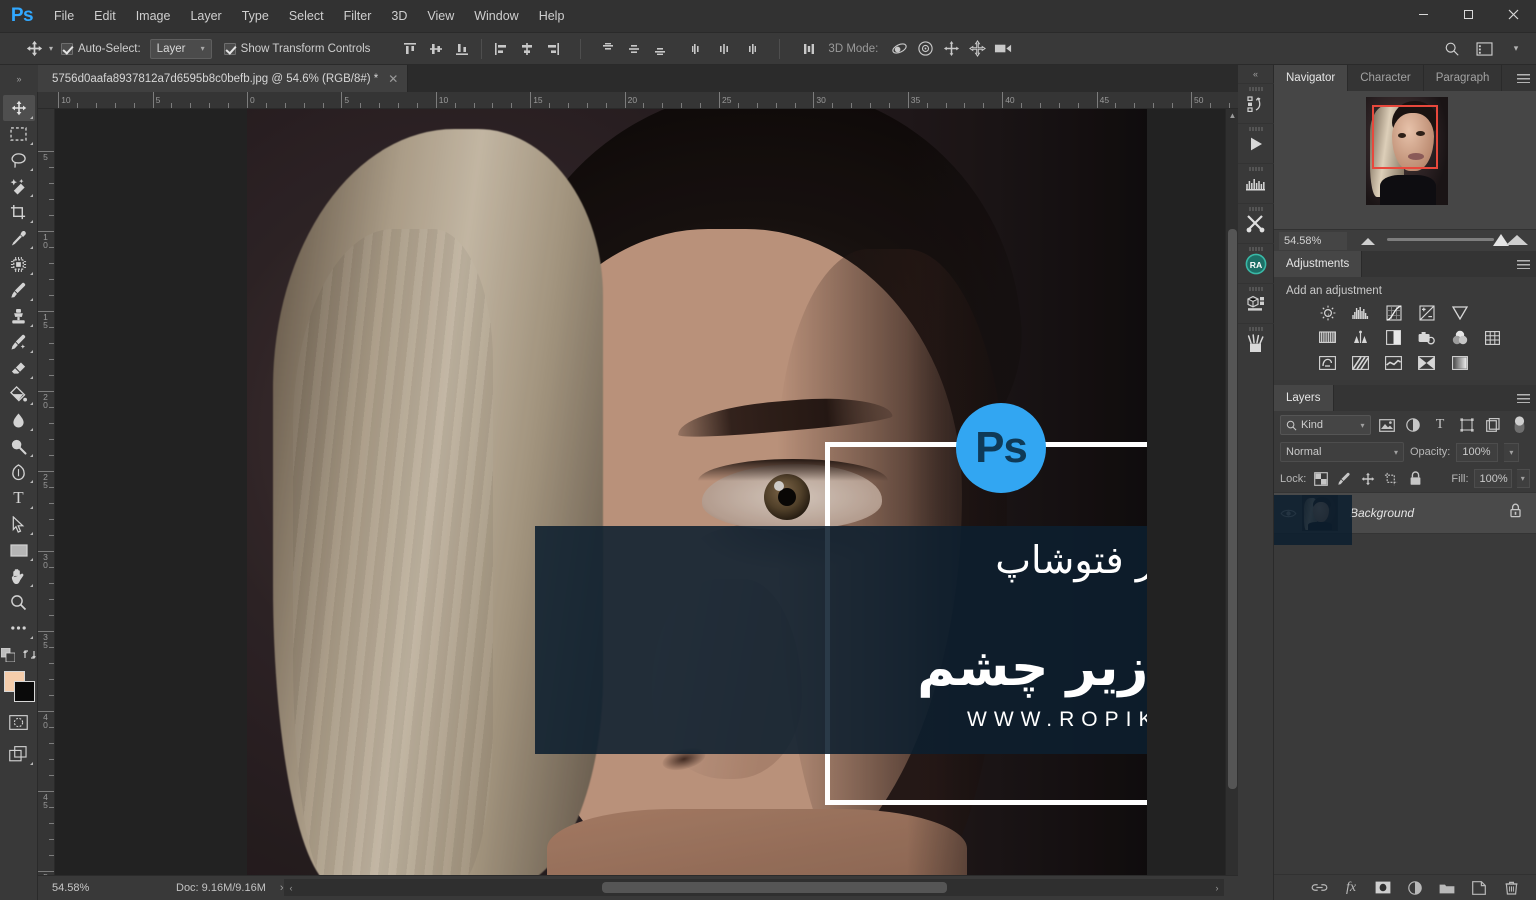 This screenshot has height=900, width=1536. What do you see at coordinates (1318, 264) in the screenshot?
I see `tab-adjustments: Adjustments` at bounding box center [1318, 264].